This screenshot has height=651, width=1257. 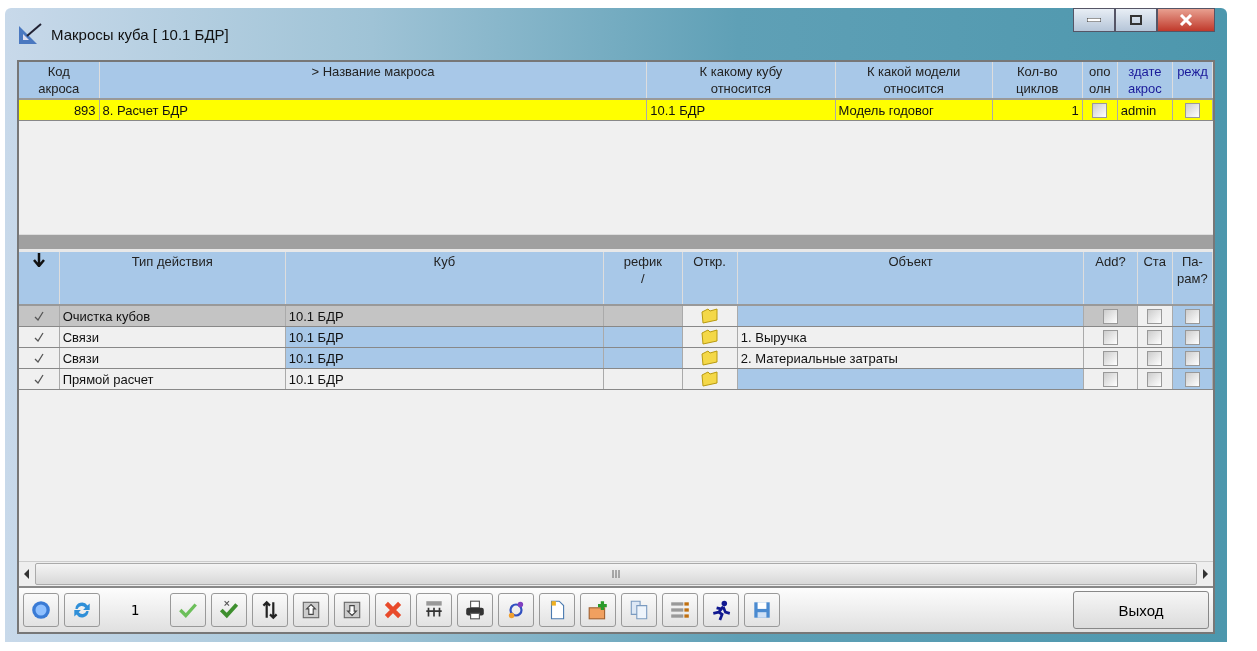 I want to click on page-number: 1, so click(x=135, y=610).